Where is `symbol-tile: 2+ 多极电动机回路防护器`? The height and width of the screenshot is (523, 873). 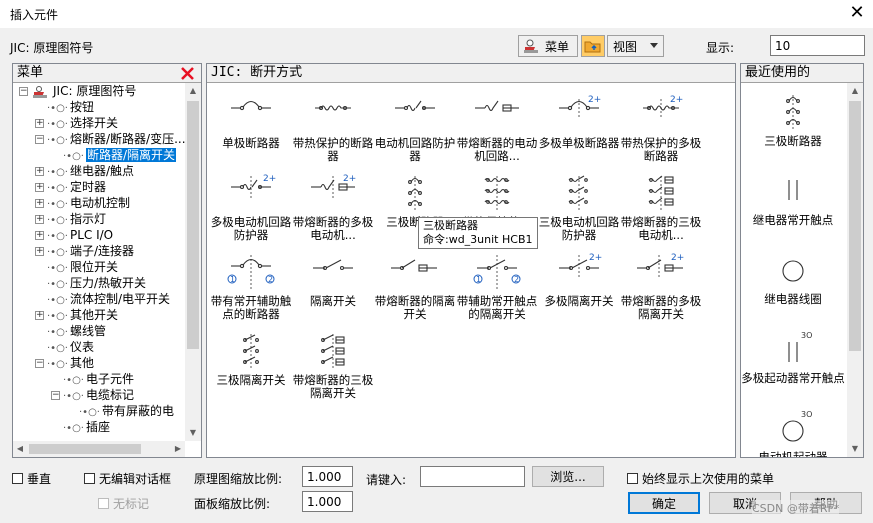 symbol-tile: 2+ 多极电动机回路防护器 is located at coordinates (251, 207).